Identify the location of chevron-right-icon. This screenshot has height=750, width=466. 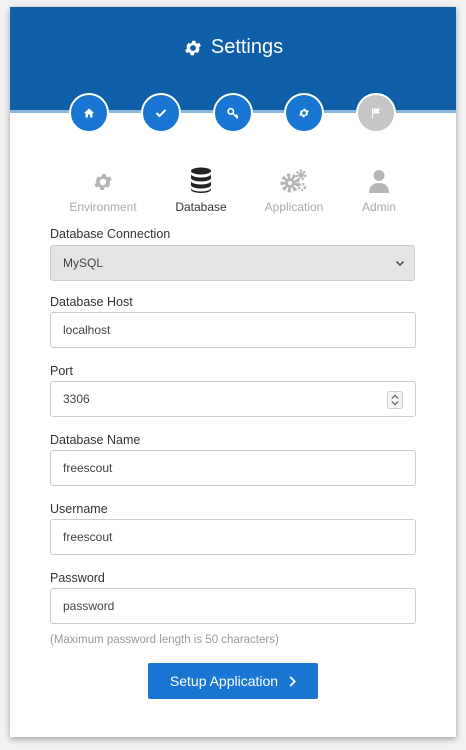
(293, 681).